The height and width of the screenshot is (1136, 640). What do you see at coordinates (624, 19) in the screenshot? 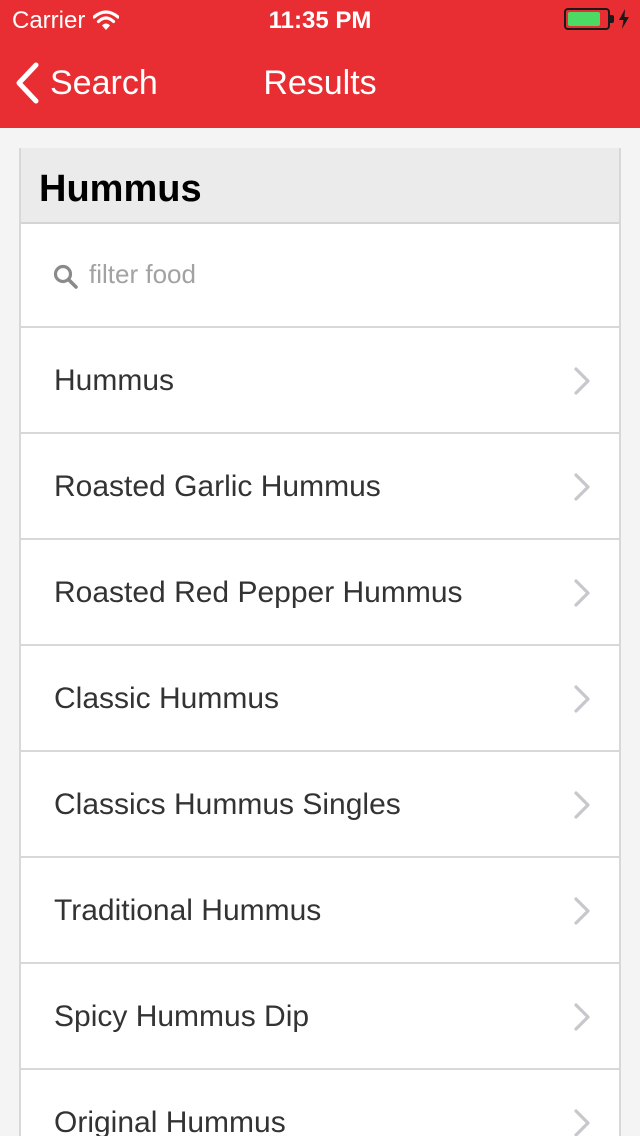
I see `bolt-icon` at bounding box center [624, 19].